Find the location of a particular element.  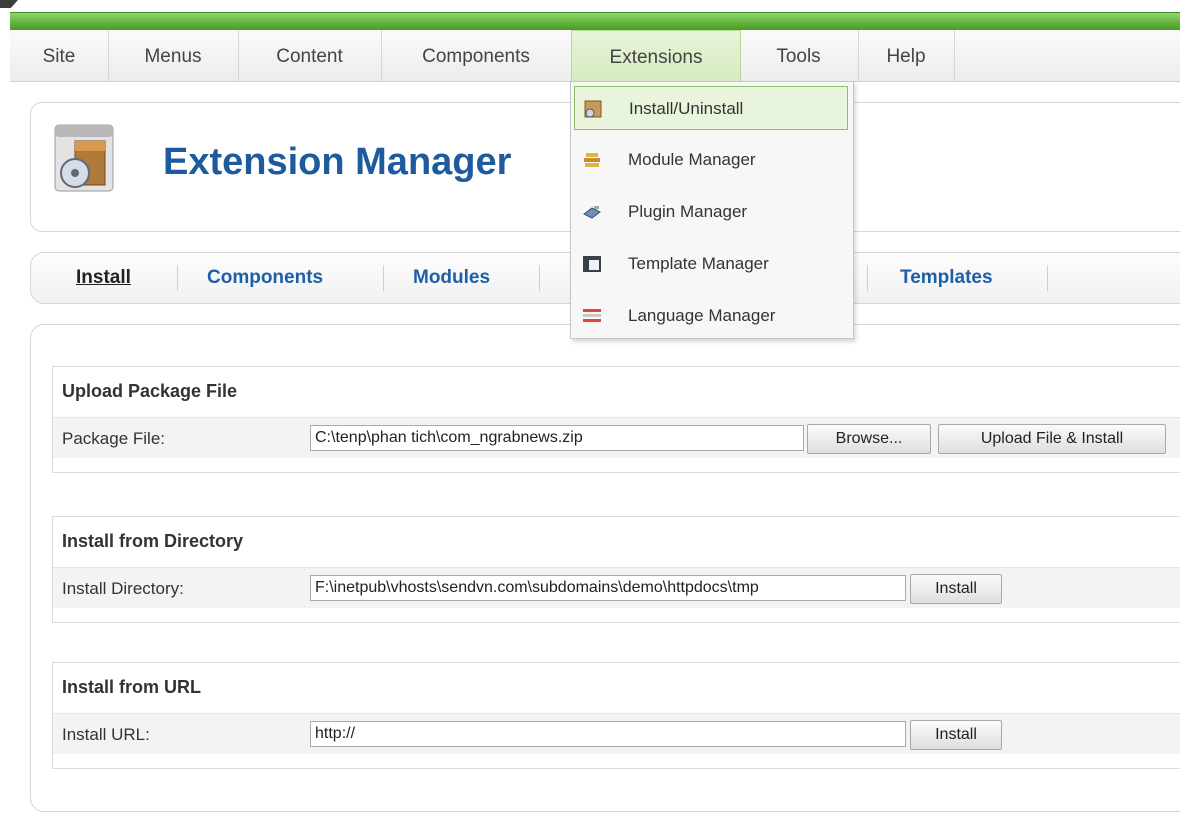

page-title: Extension Manager is located at coordinates (337, 162).